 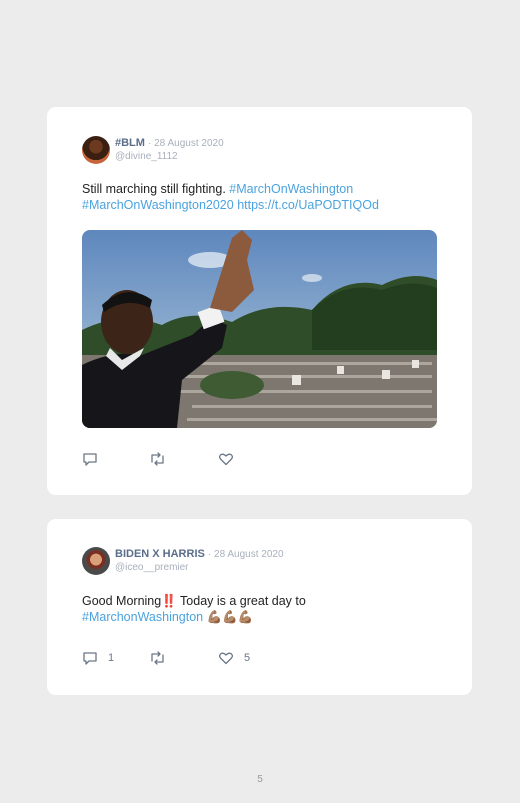 I want to click on author-handle: @iceo__premier, so click(x=152, y=567).